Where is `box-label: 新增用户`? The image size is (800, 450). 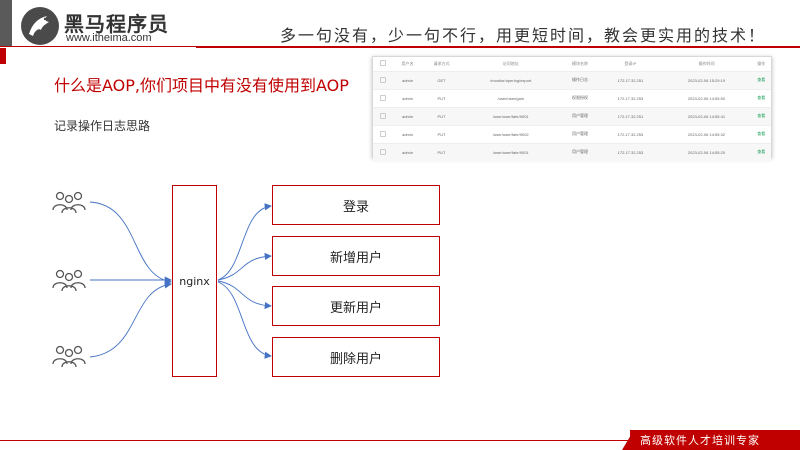
box-label: 新增用户 is located at coordinates (355, 258).